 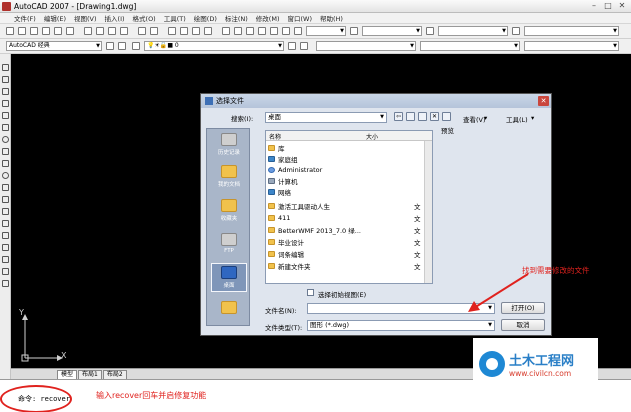 I want to click on list-item: 家庭组, so click(x=350, y=159).